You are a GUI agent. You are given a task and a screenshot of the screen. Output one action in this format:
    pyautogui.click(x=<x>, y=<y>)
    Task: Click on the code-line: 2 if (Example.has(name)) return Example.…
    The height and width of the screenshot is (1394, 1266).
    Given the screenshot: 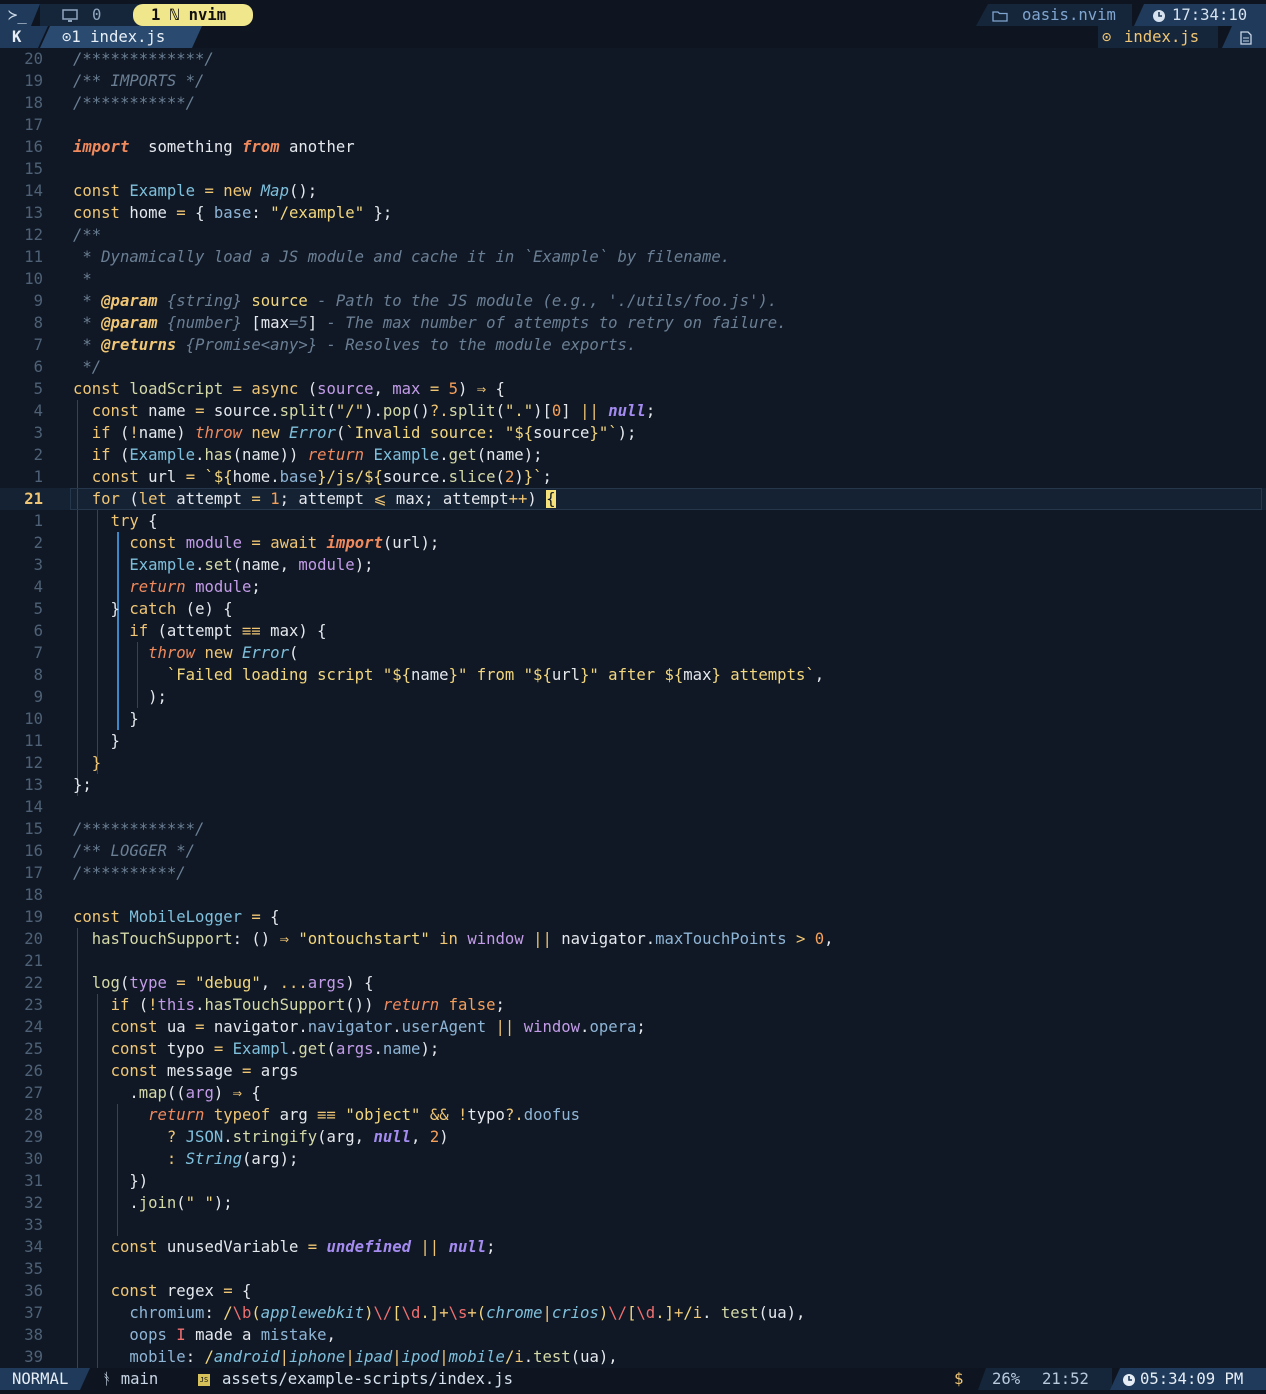 What is the action you would take?
    pyautogui.click(x=633, y=455)
    